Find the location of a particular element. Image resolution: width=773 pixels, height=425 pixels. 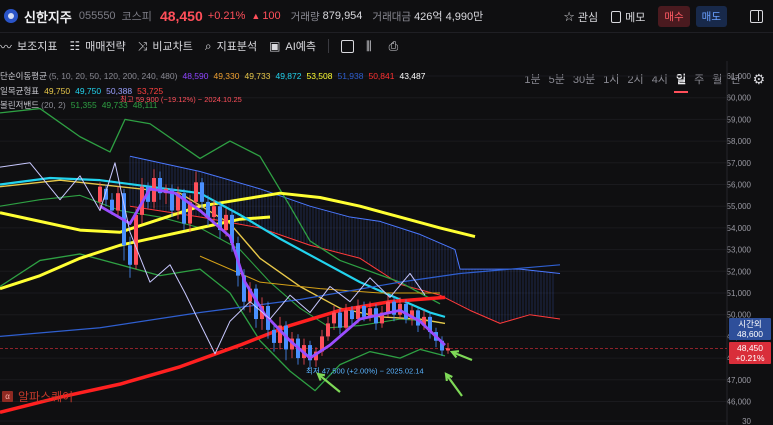

compare-icon: ⤨ is located at coordinates (142, 45).